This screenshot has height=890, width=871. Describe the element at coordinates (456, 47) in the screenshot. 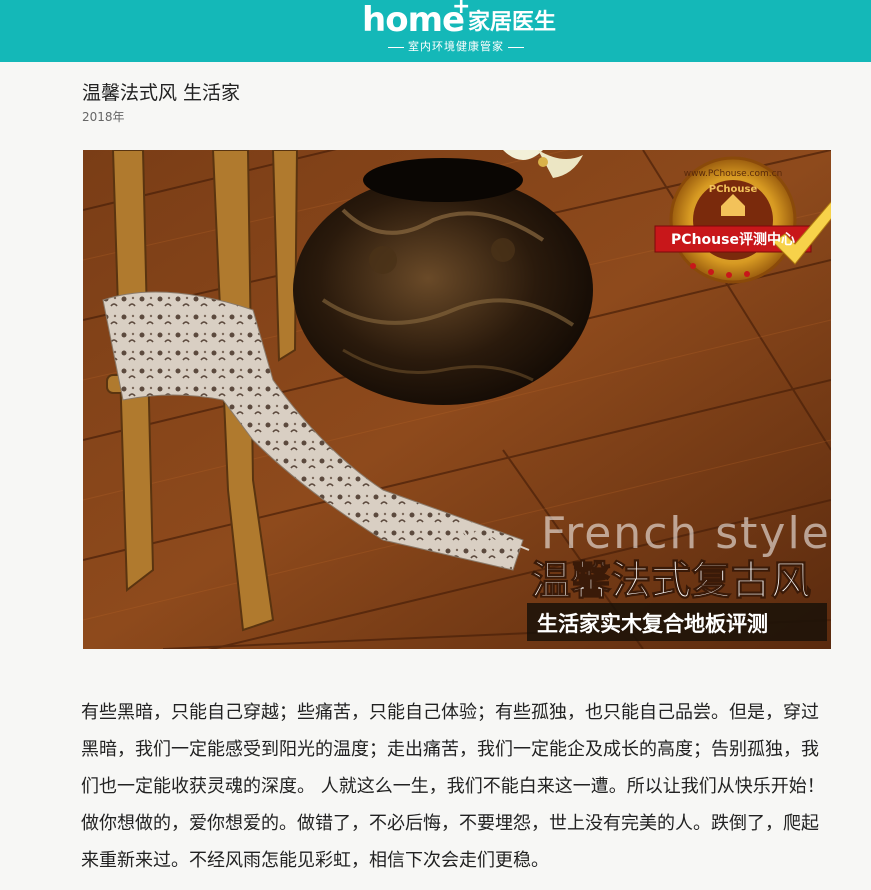

I see `logo-tagline: 室内环境健康管家` at that location.